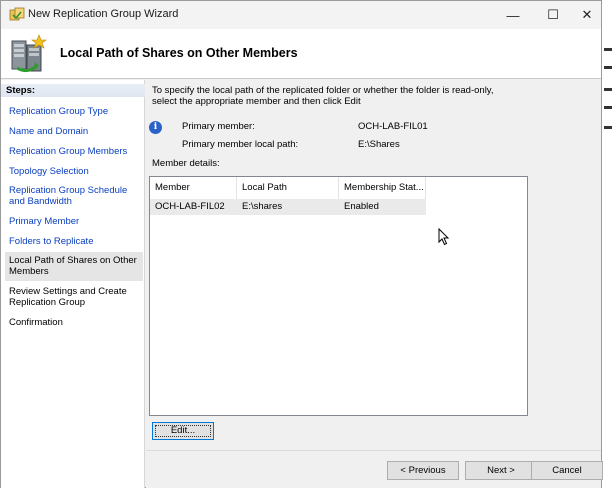 The width and height of the screenshot is (612, 492). Describe the element at coordinates (74, 172) in the screenshot. I see `step-topology-selection: Topology Selection` at that location.